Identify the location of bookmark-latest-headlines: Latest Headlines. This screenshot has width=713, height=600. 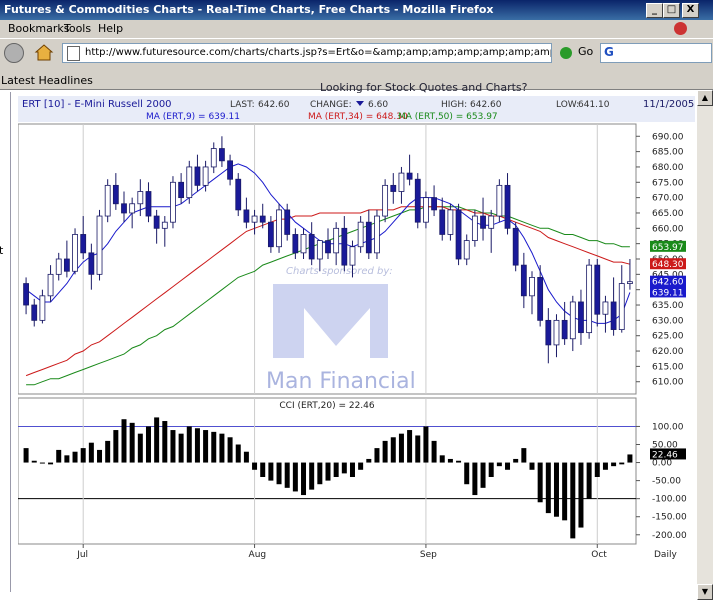
(47, 80).